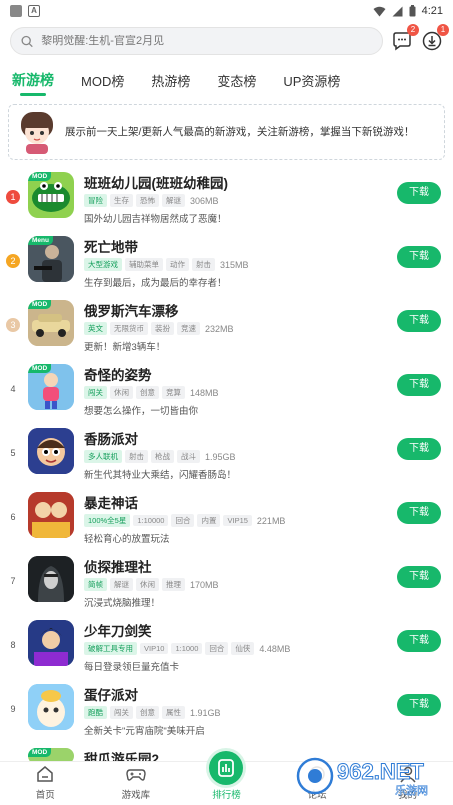  What do you see at coordinates (111, 247) in the screenshot?
I see `game-name: 死亡地带` at bounding box center [111, 247].